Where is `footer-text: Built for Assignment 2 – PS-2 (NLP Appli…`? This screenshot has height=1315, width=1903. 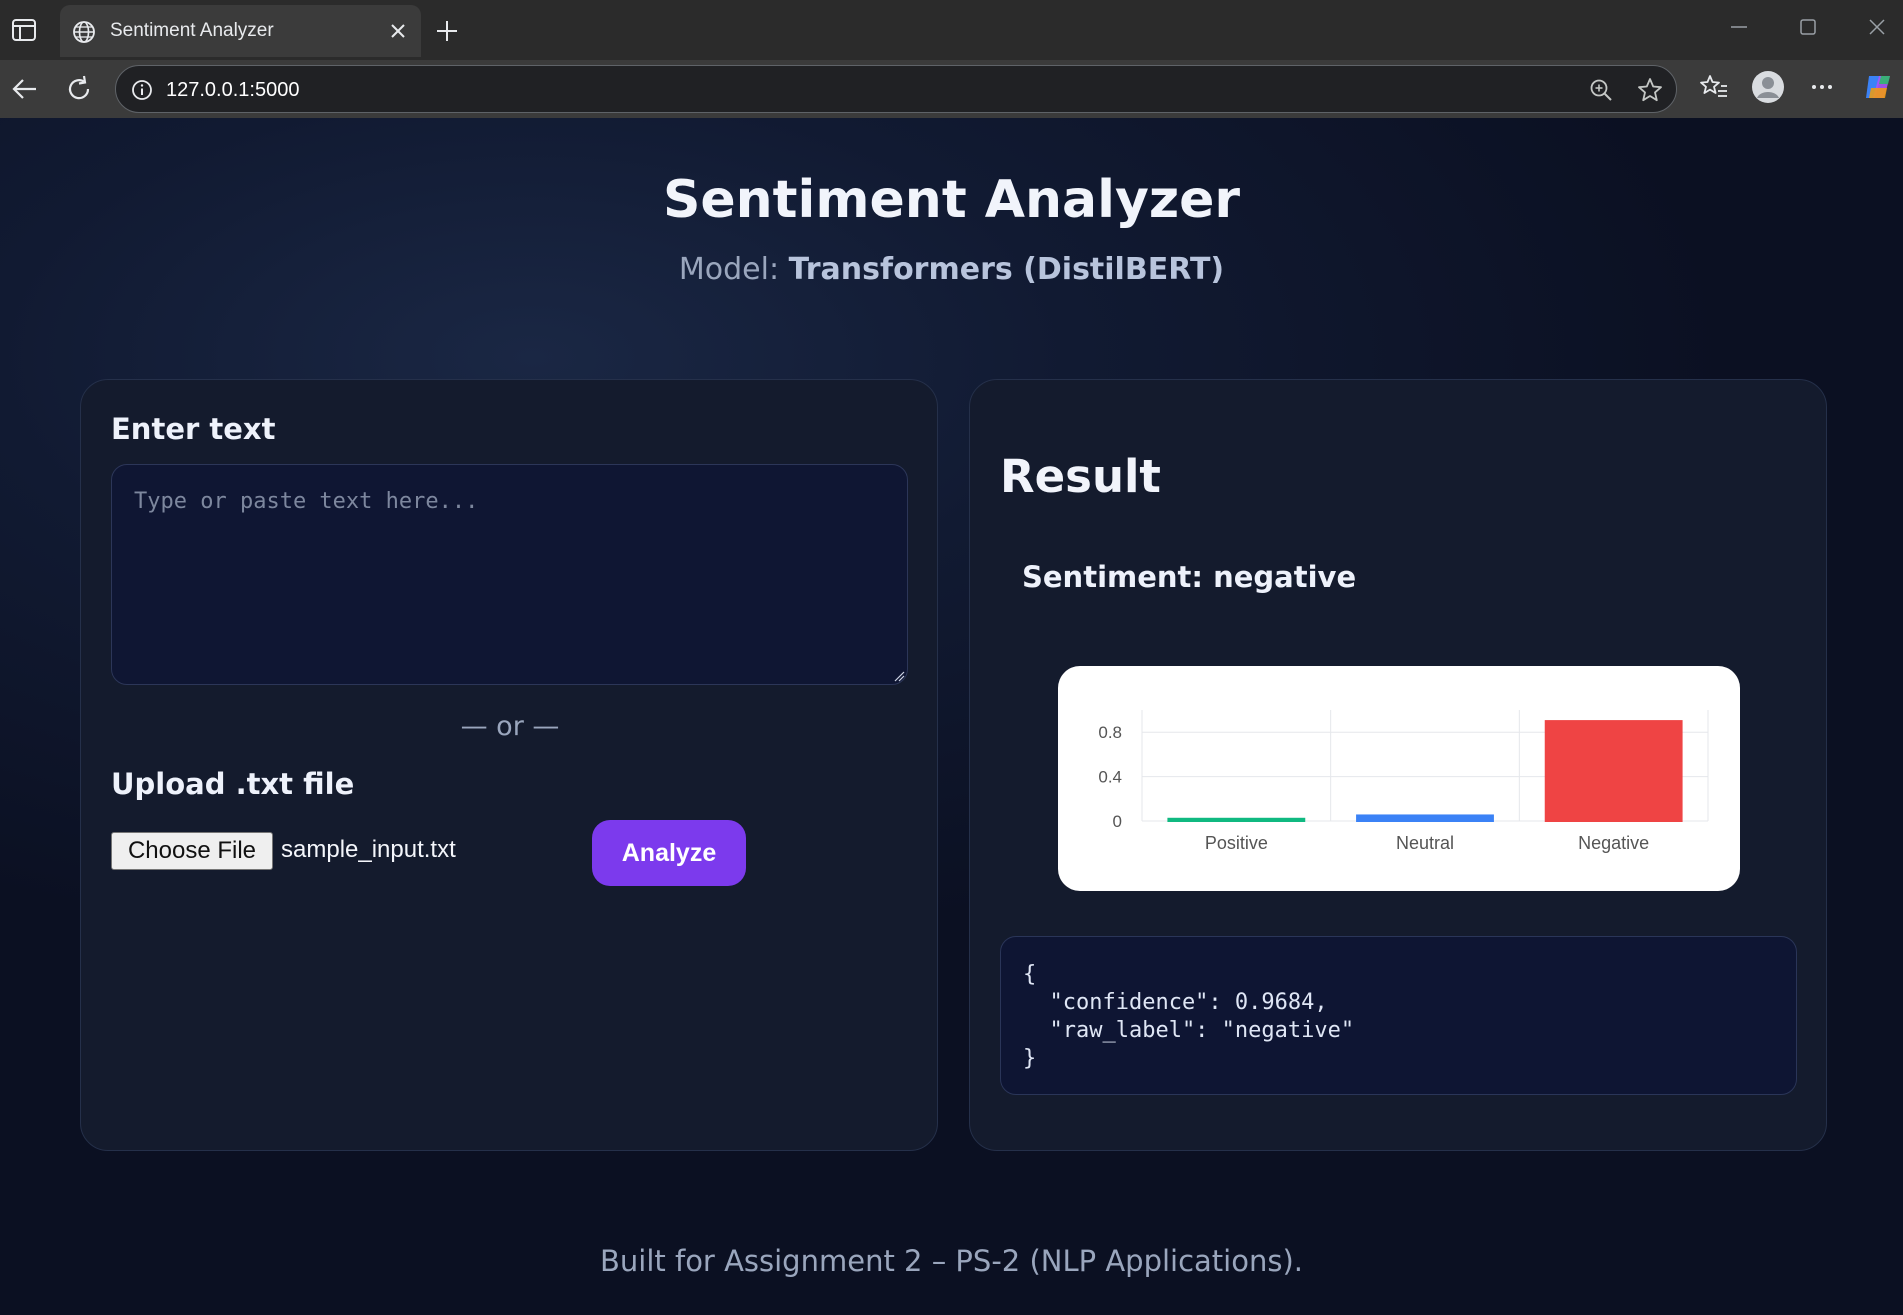 footer-text: Built for Assignment 2 – PS-2 (NLP Appli… is located at coordinates (951, 1261).